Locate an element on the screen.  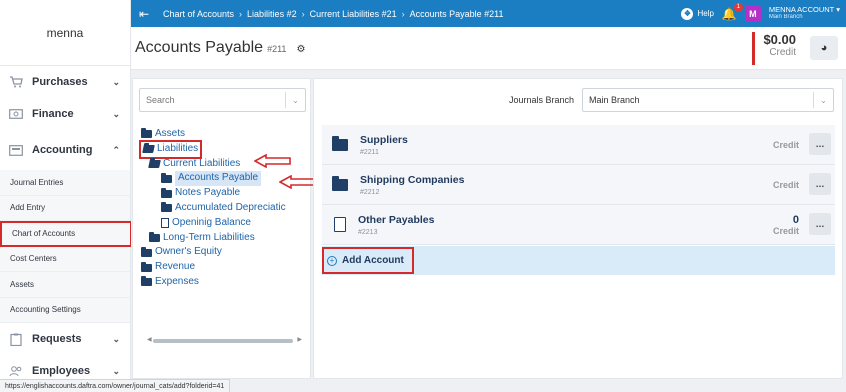
breadcrumb-item: Chart of Accounts is located at coordinates (198, 14).